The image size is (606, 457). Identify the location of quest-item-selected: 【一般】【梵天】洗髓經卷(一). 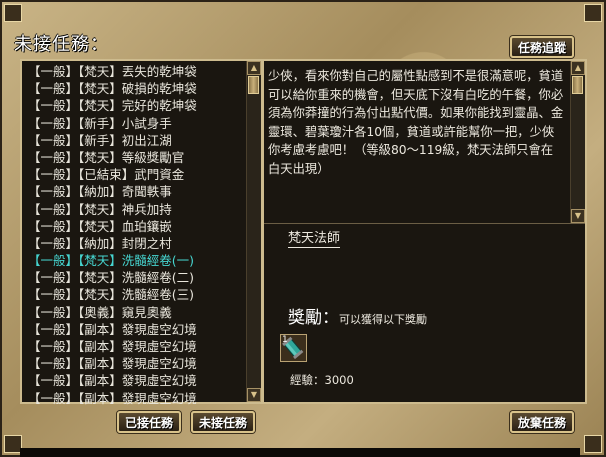
(139, 260).